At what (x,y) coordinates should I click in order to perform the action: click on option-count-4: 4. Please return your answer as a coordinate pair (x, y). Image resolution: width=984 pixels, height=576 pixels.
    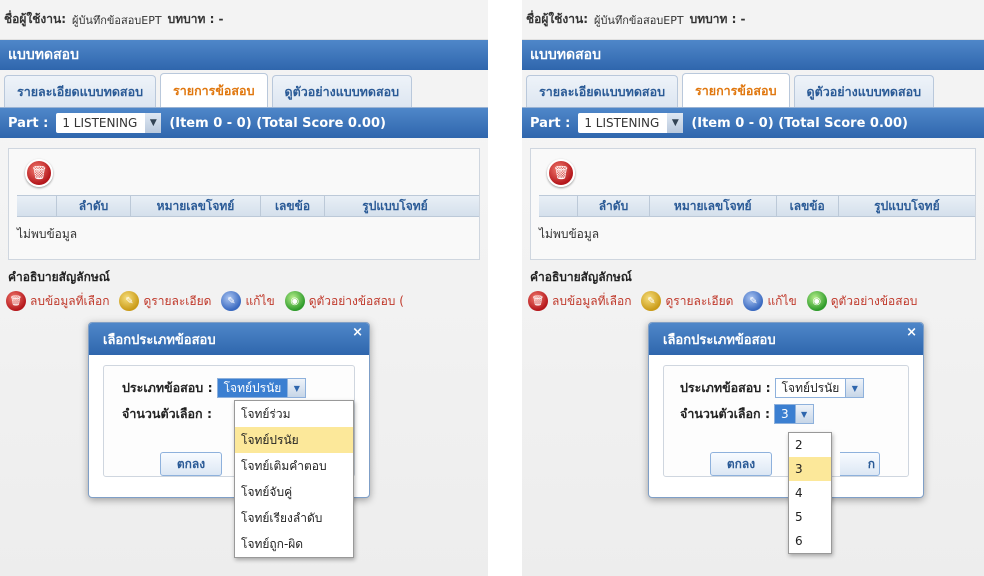
    Looking at the image, I should click on (810, 493).